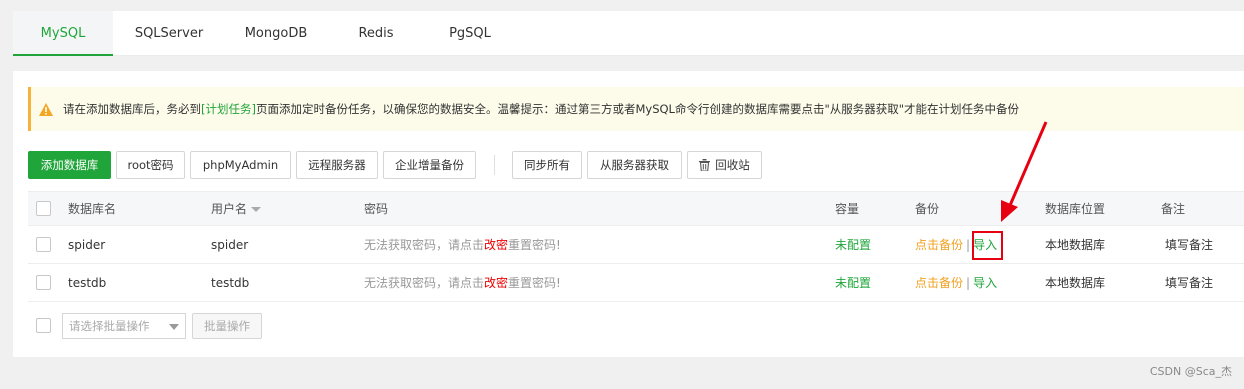  Describe the element at coordinates (230, 282) in the screenshot. I see `db-user: testdb` at that location.